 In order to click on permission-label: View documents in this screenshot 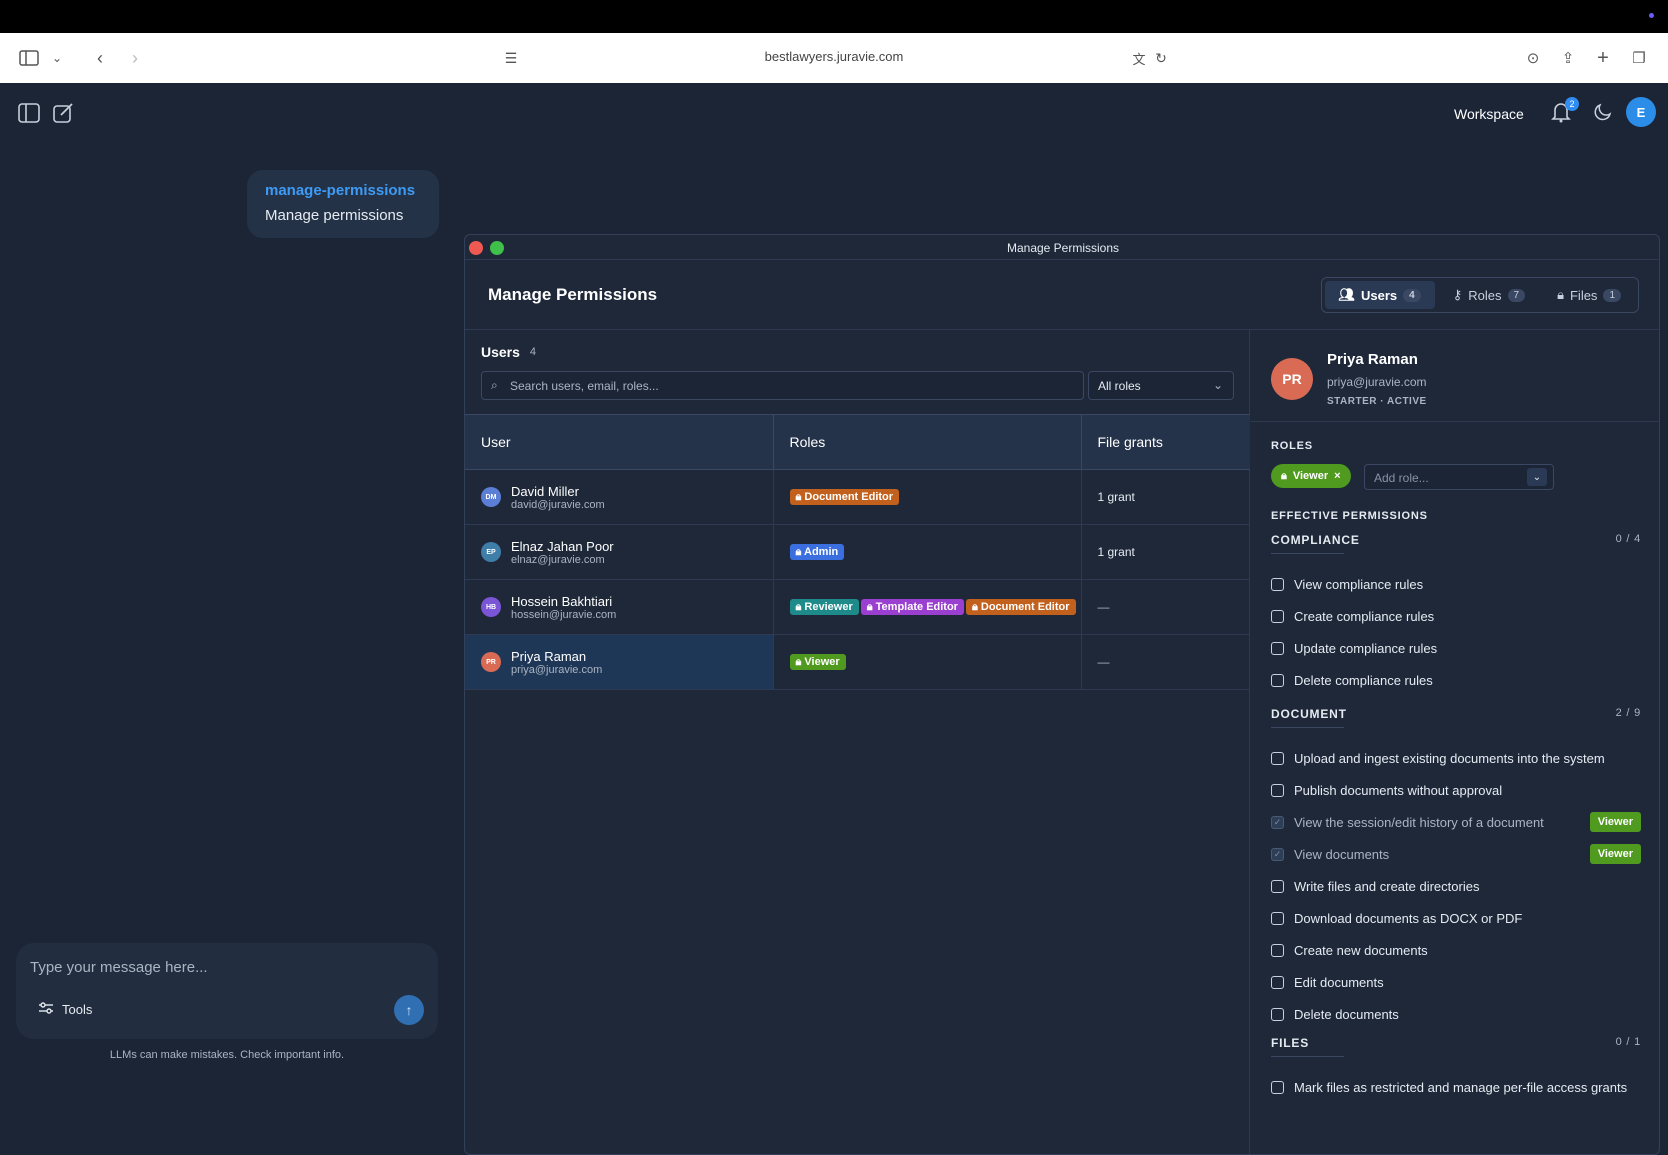, I will do `click(1342, 854)`.